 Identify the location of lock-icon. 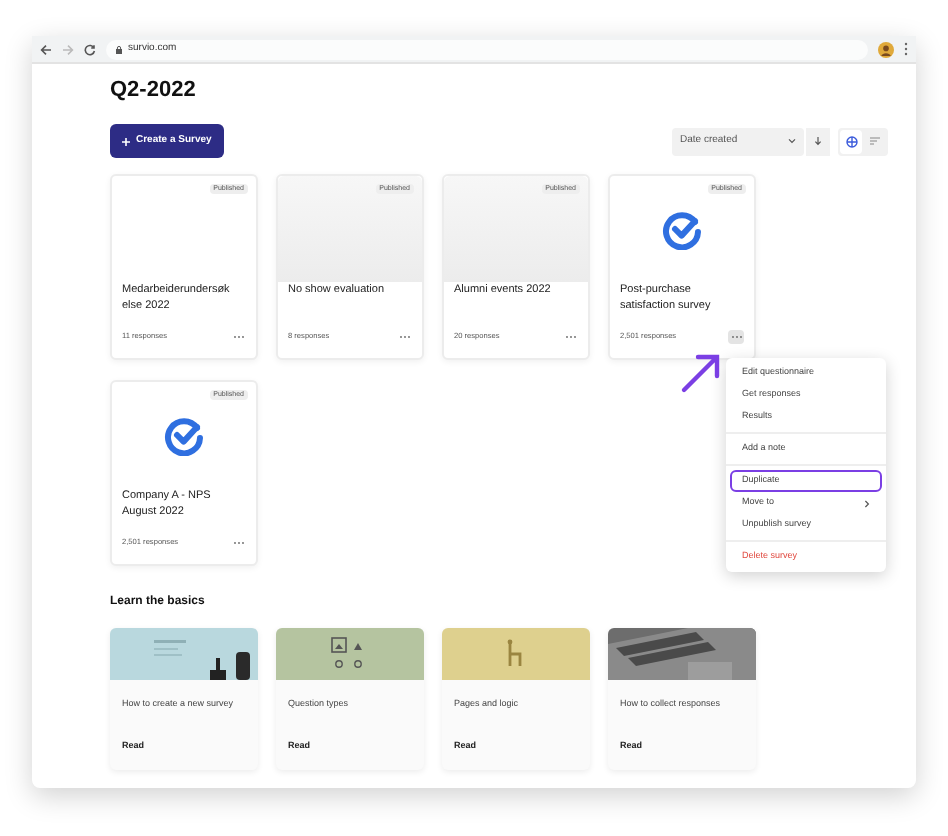
(119, 49).